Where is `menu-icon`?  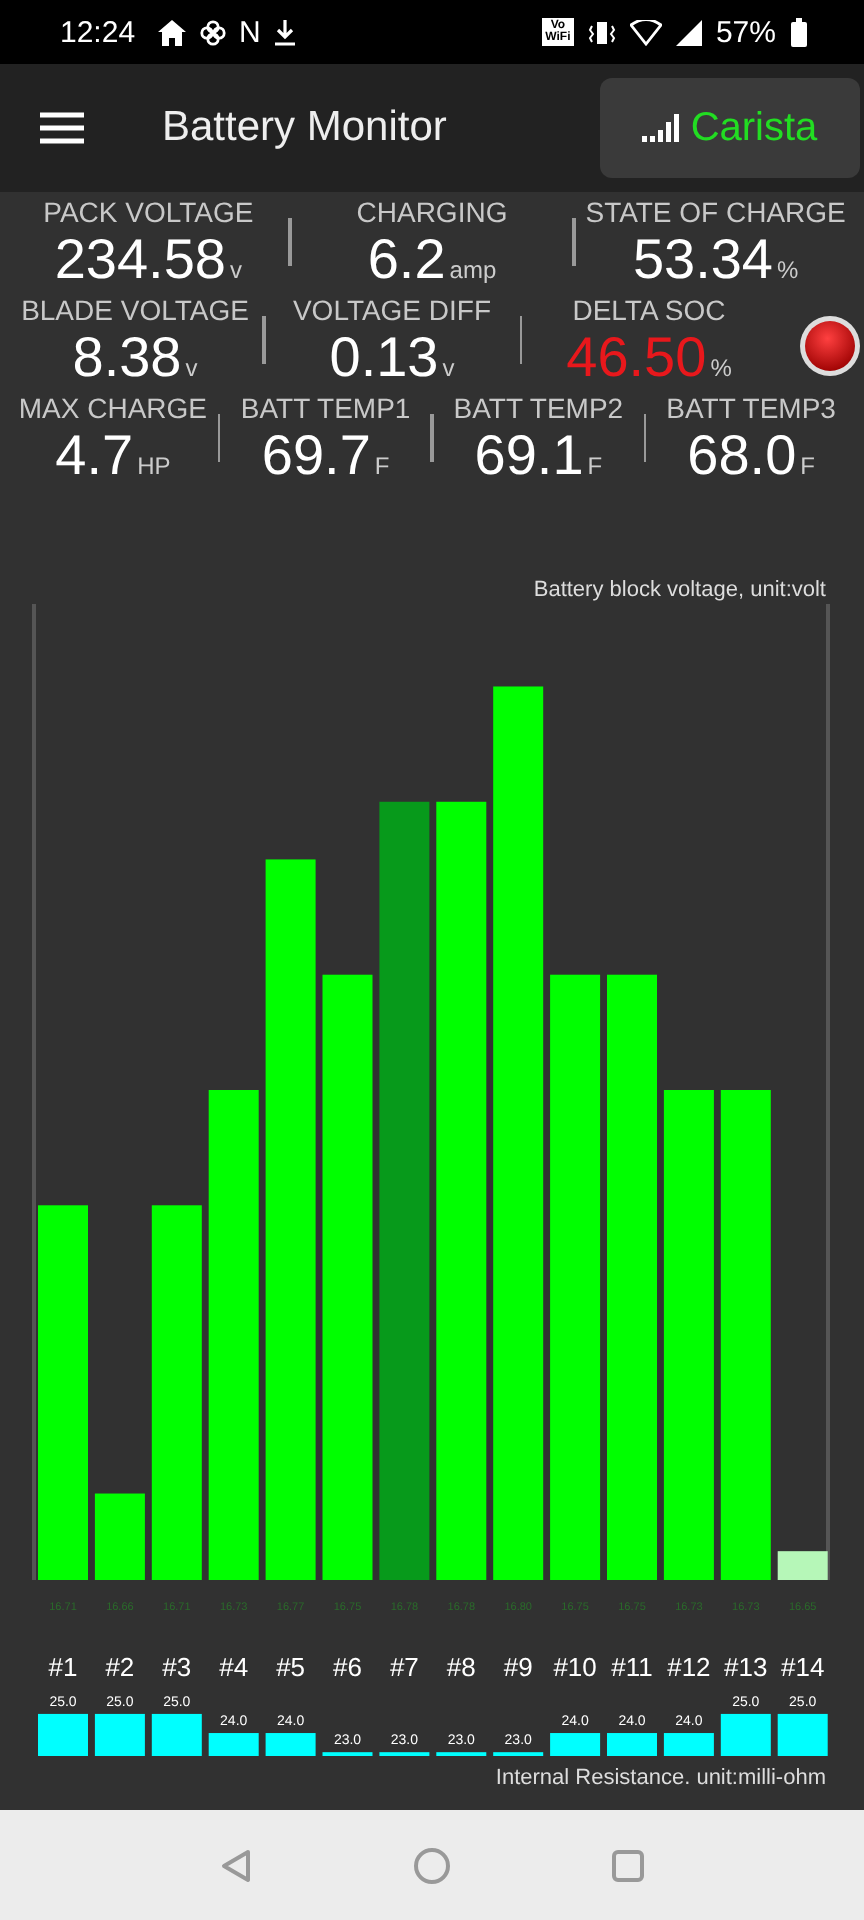
menu-icon is located at coordinates (62, 128).